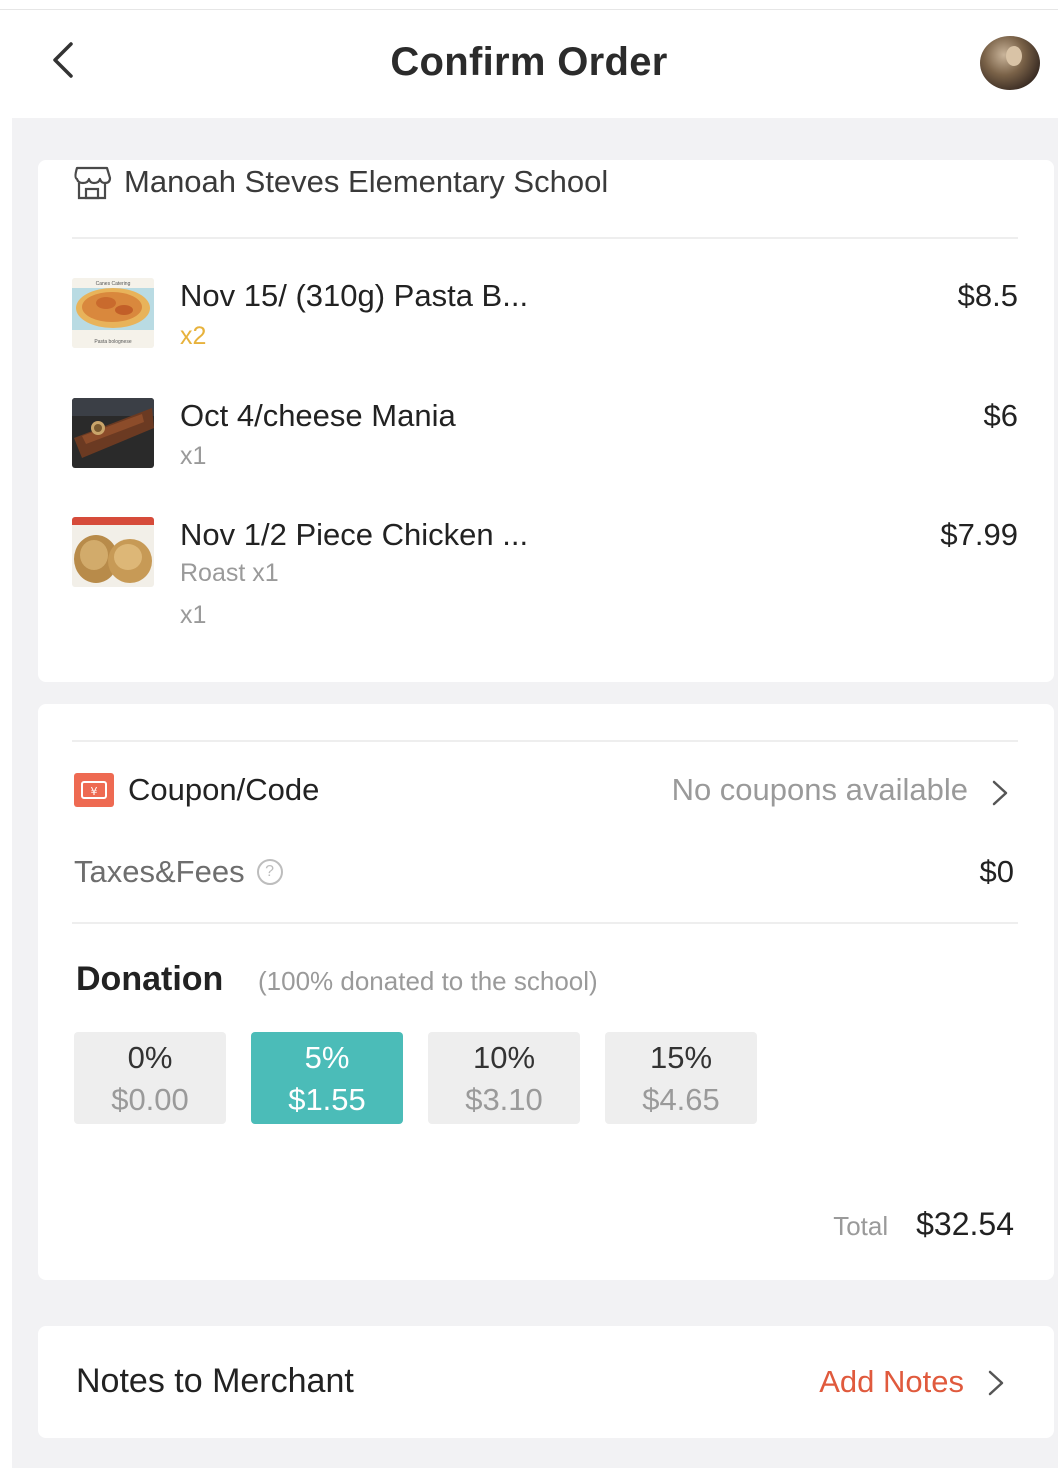 This screenshot has width=1058, height=1468. What do you see at coordinates (269, 872) in the screenshot?
I see `help-icon: ?` at bounding box center [269, 872].